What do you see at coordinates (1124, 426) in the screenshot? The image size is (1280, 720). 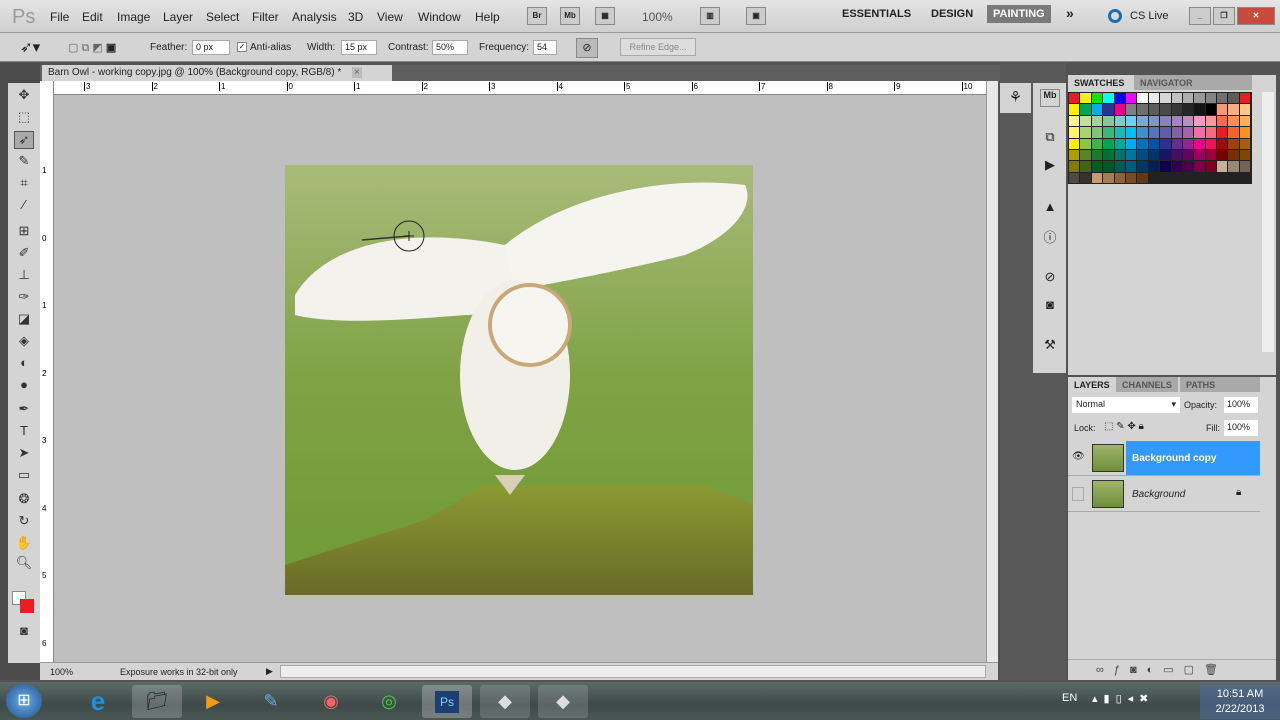 I see `lock-icons: ⬚ ✎ ✥ 🔒︎` at bounding box center [1124, 426].